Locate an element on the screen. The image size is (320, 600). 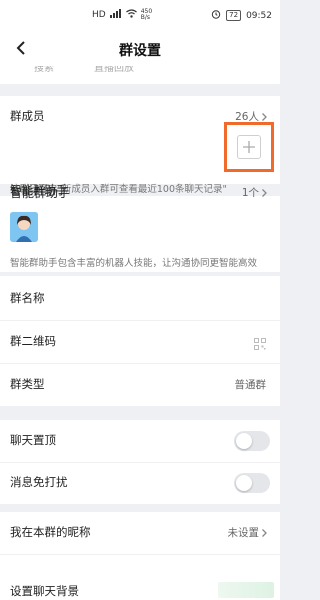
watermark-logo is located at coordinates (246, 590).